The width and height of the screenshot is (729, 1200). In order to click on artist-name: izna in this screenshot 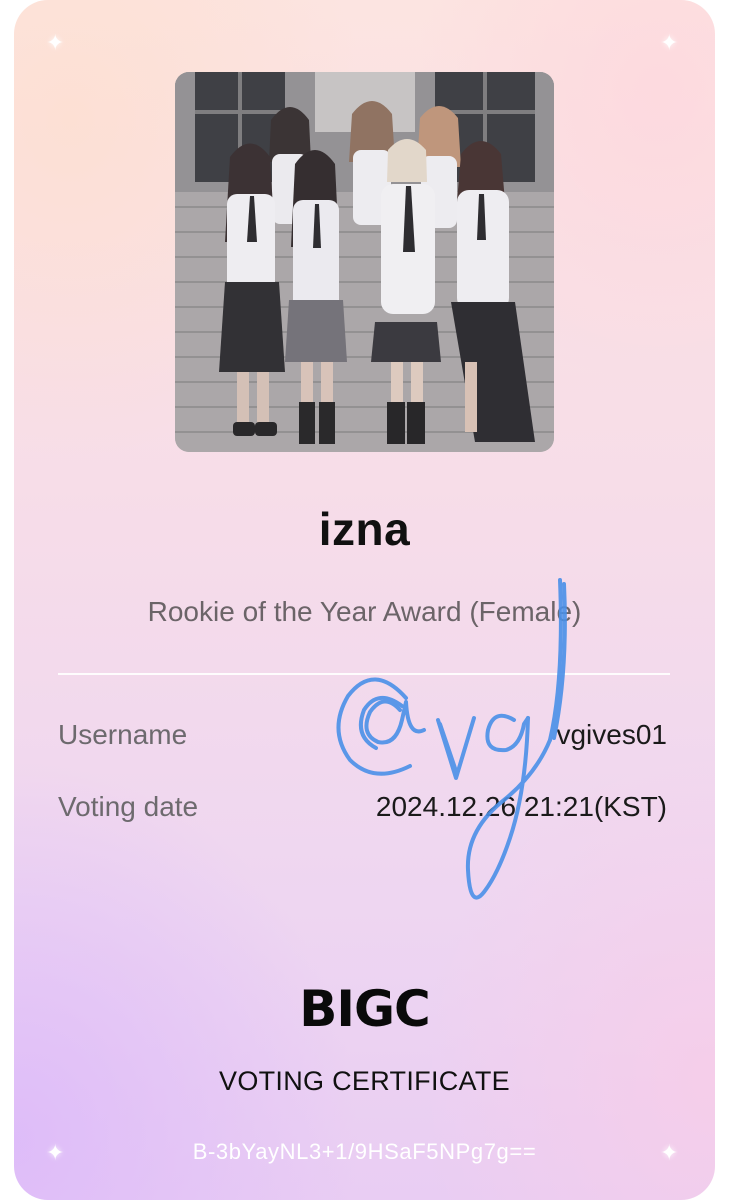, I will do `click(364, 529)`.